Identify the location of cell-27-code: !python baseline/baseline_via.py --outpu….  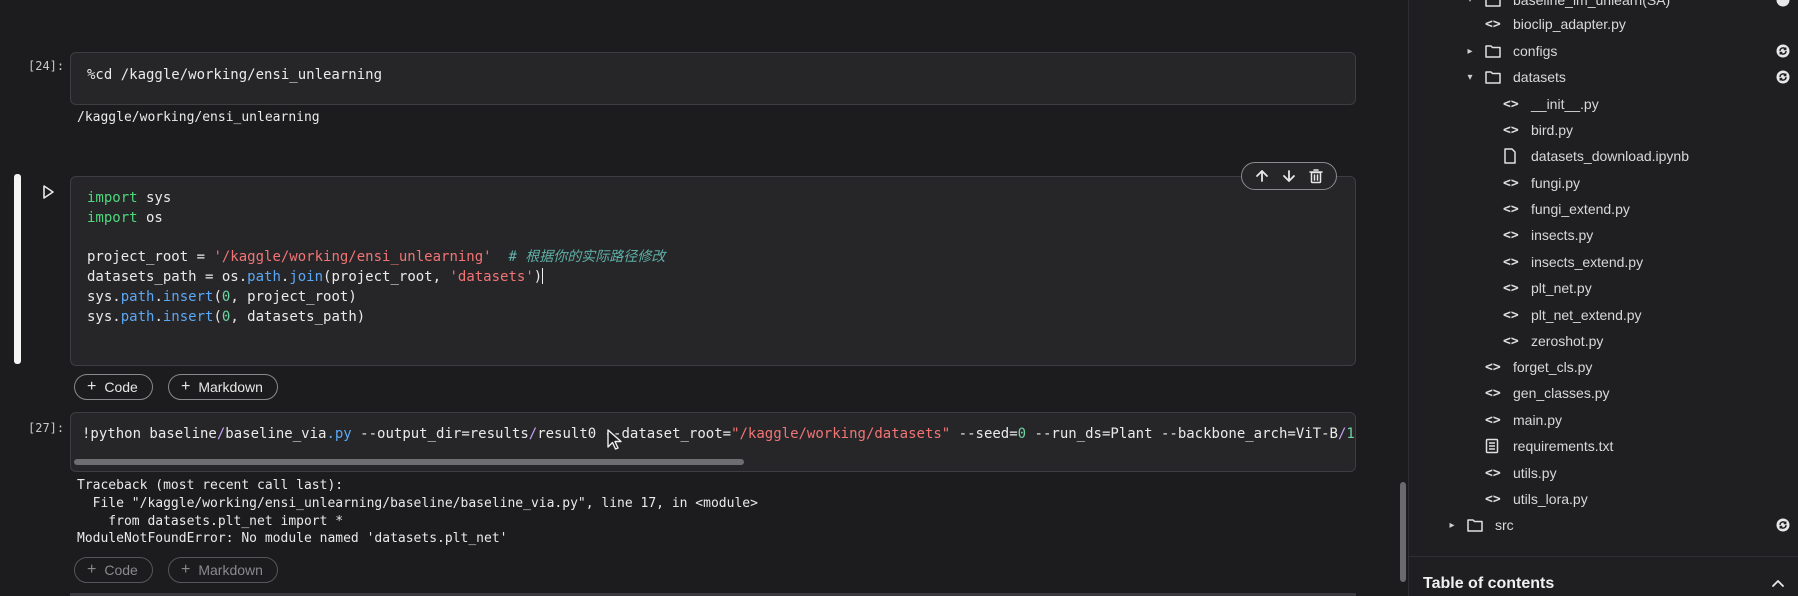
(718, 434).